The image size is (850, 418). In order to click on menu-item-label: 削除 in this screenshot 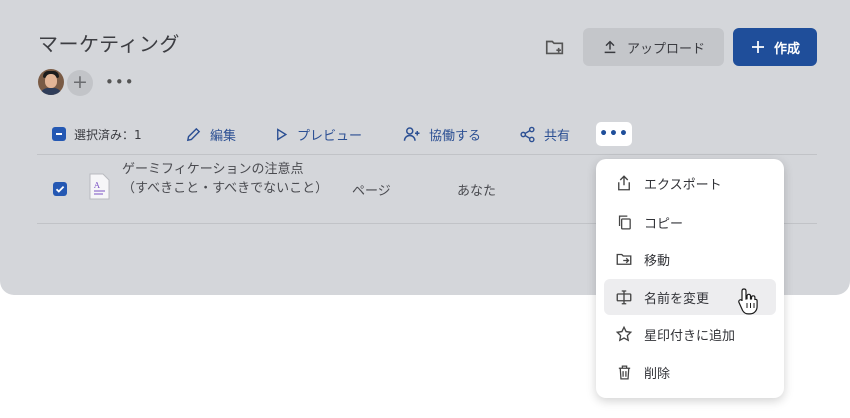, I will do `click(657, 374)`.